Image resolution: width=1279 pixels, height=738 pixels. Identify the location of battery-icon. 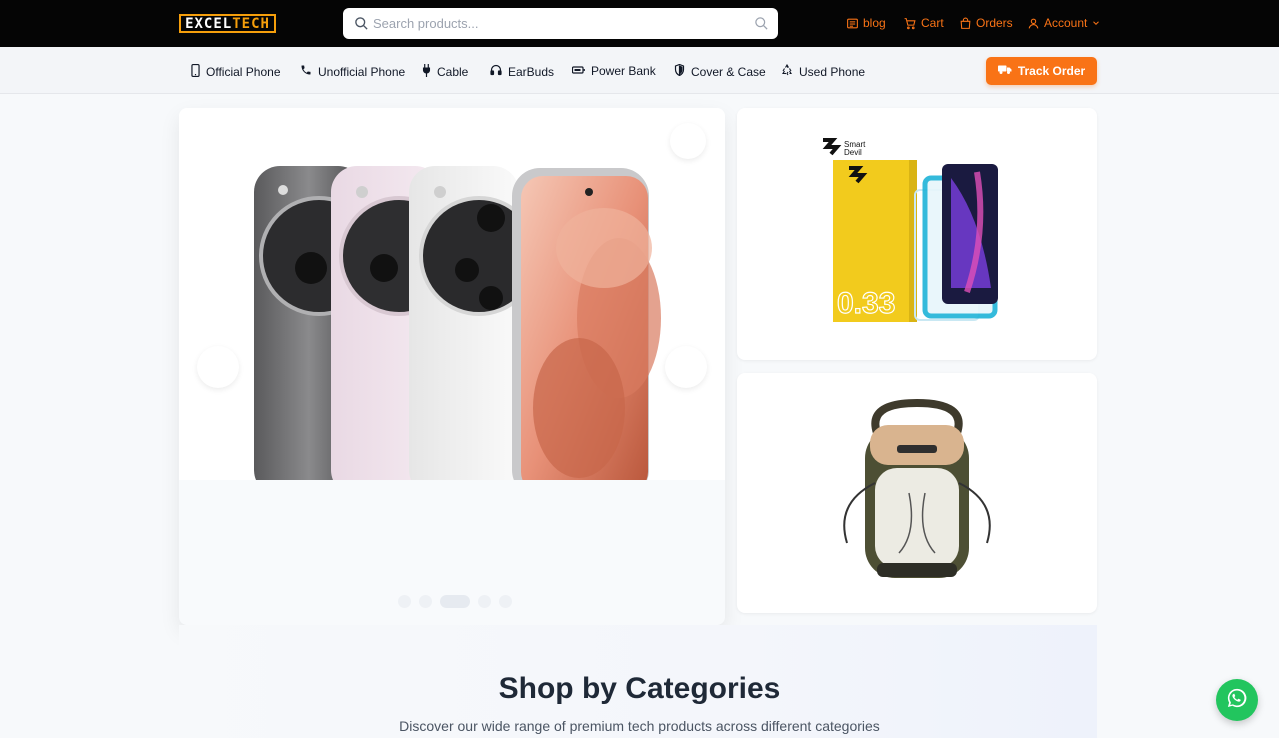
(578, 71).